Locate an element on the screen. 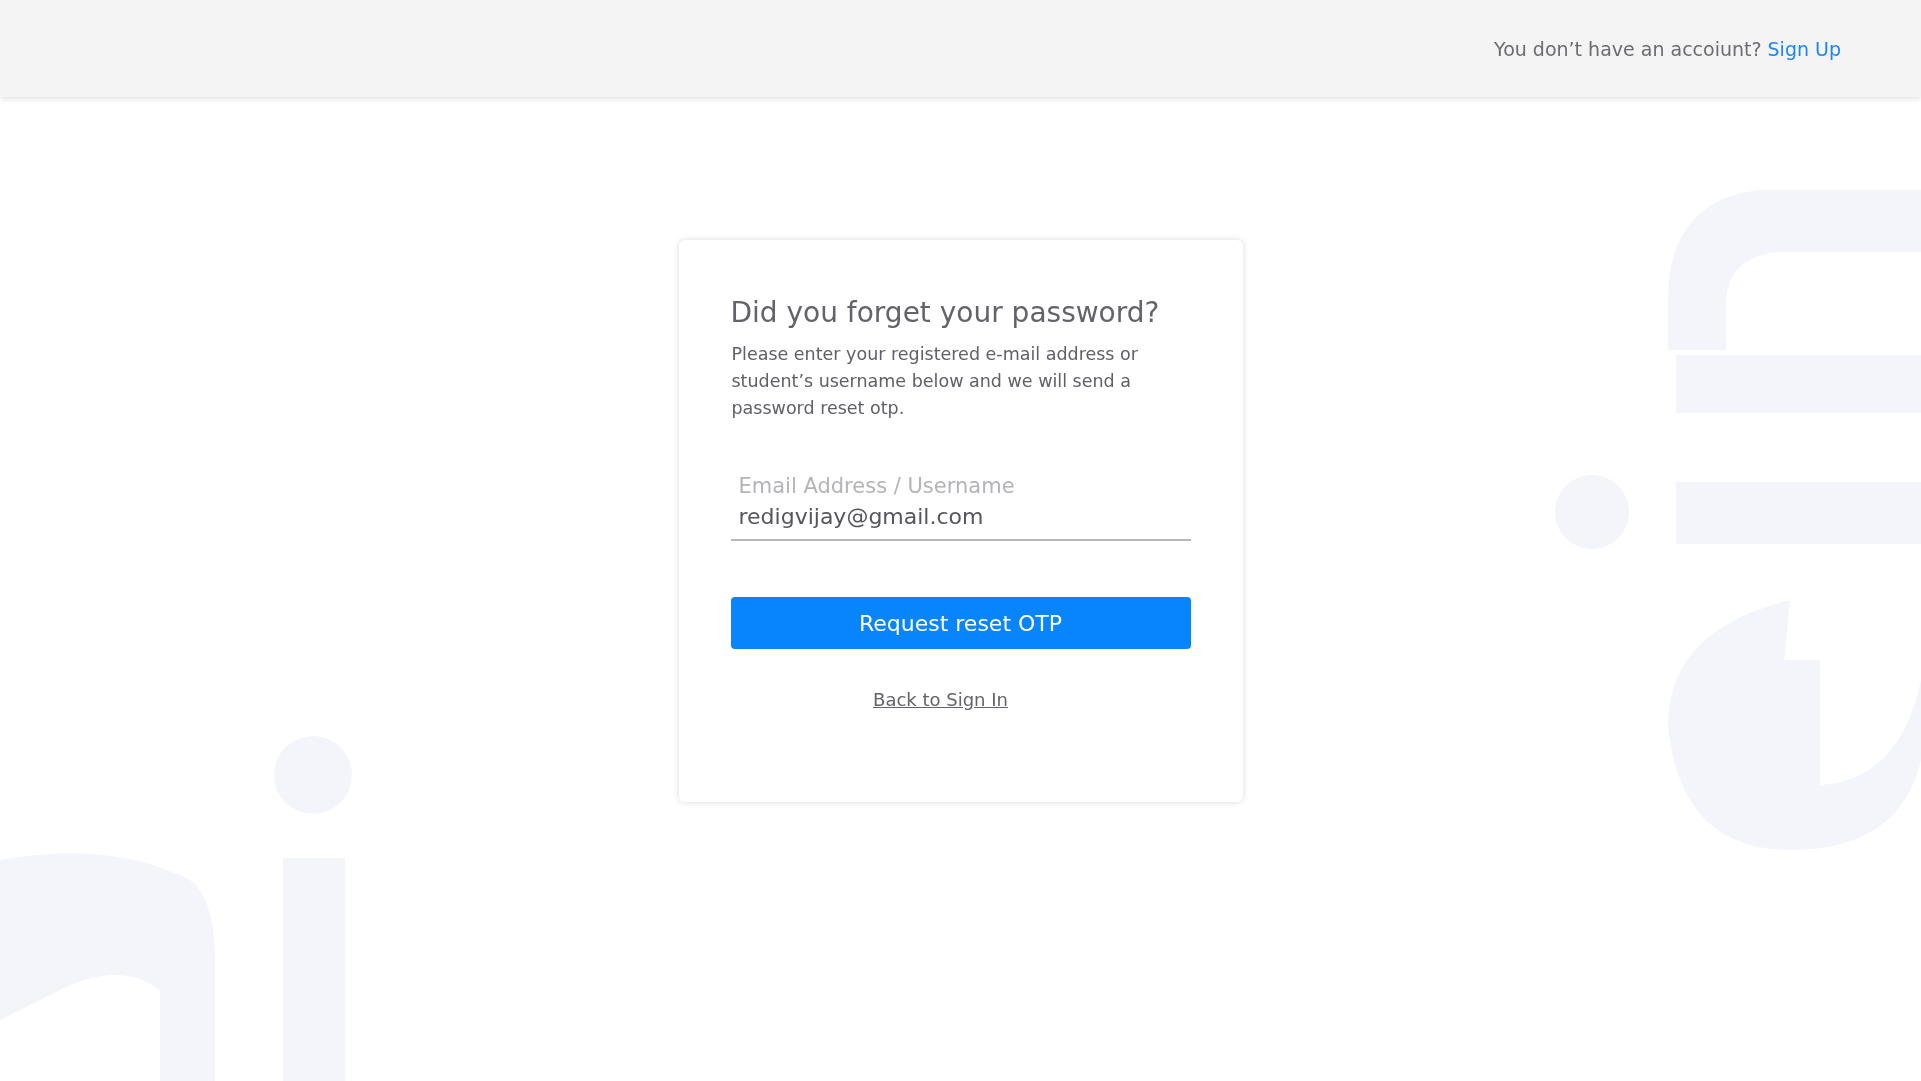 Image resolution: width=1921 pixels, height=1081 pixels. card-description: Please enter your registered e-mail address or student’s username below and we will send a password reset otp. is located at coordinates (935, 381).